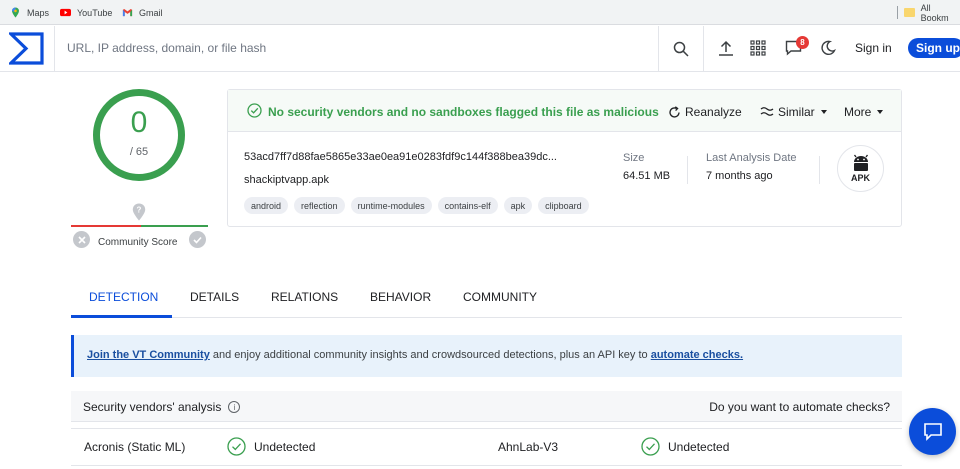 Image resolution: width=960 pixels, height=469 pixels. What do you see at coordinates (400, 297) in the screenshot?
I see `tab-behavior: BEHAVIOR` at bounding box center [400, 297].